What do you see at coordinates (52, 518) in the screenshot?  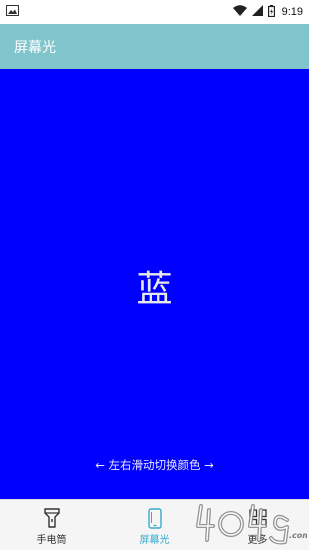 I see `flashlight-icon` at bounding box center [52, 518].